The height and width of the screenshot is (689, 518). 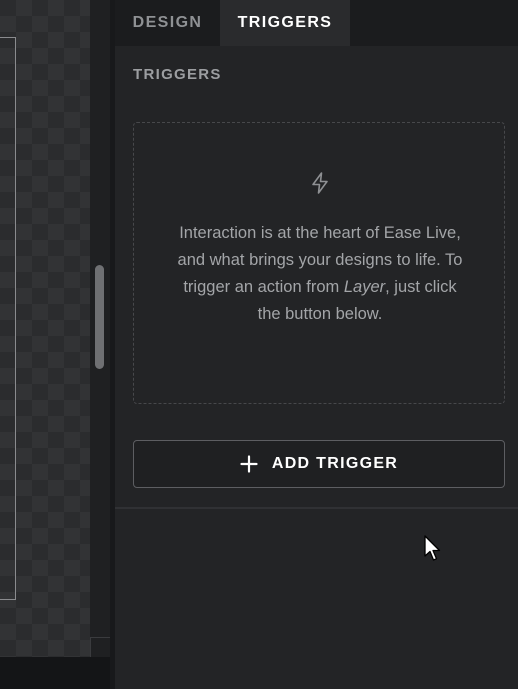 I want to click on layer-frame, so click(x=8, y=318).